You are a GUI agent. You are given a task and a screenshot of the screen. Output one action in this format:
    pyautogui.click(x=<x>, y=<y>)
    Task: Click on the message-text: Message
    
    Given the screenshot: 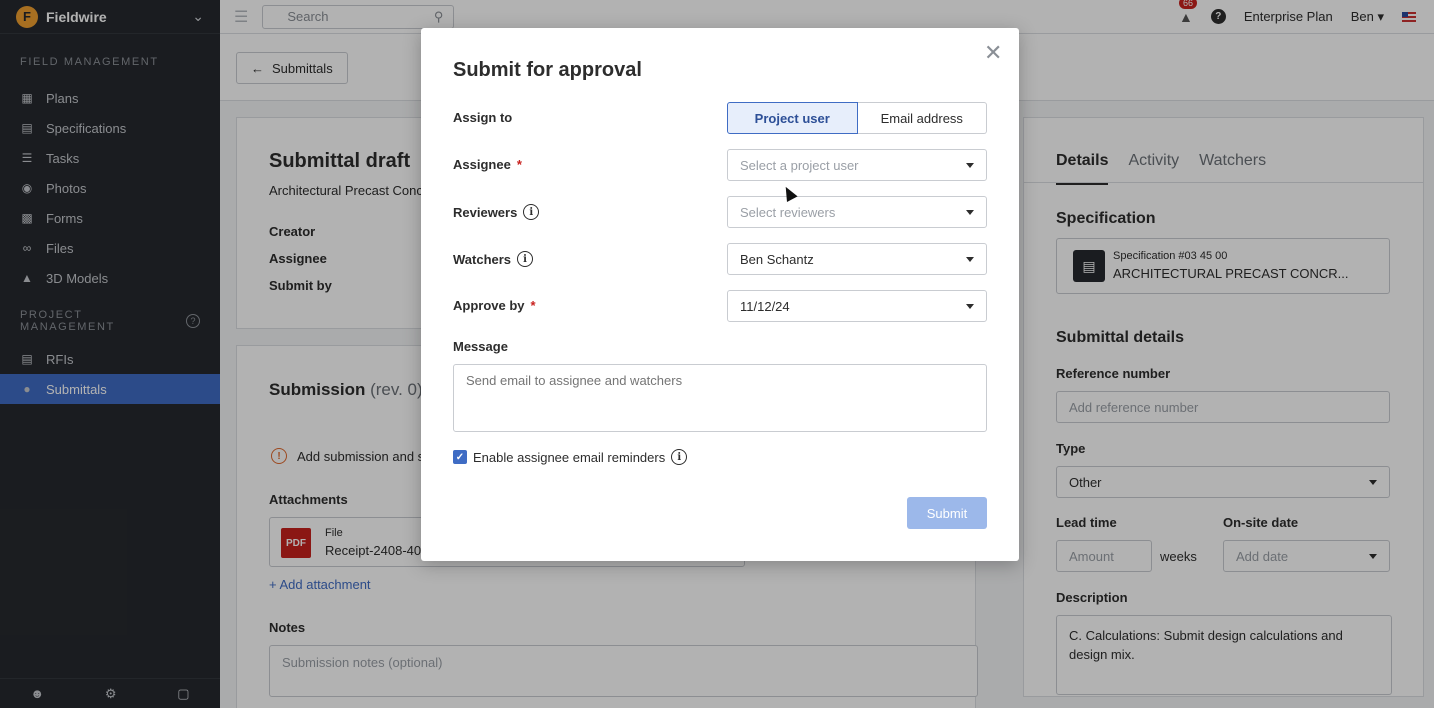 What is the action you would take?
    pyautogui.click(x=480, y=346)
    